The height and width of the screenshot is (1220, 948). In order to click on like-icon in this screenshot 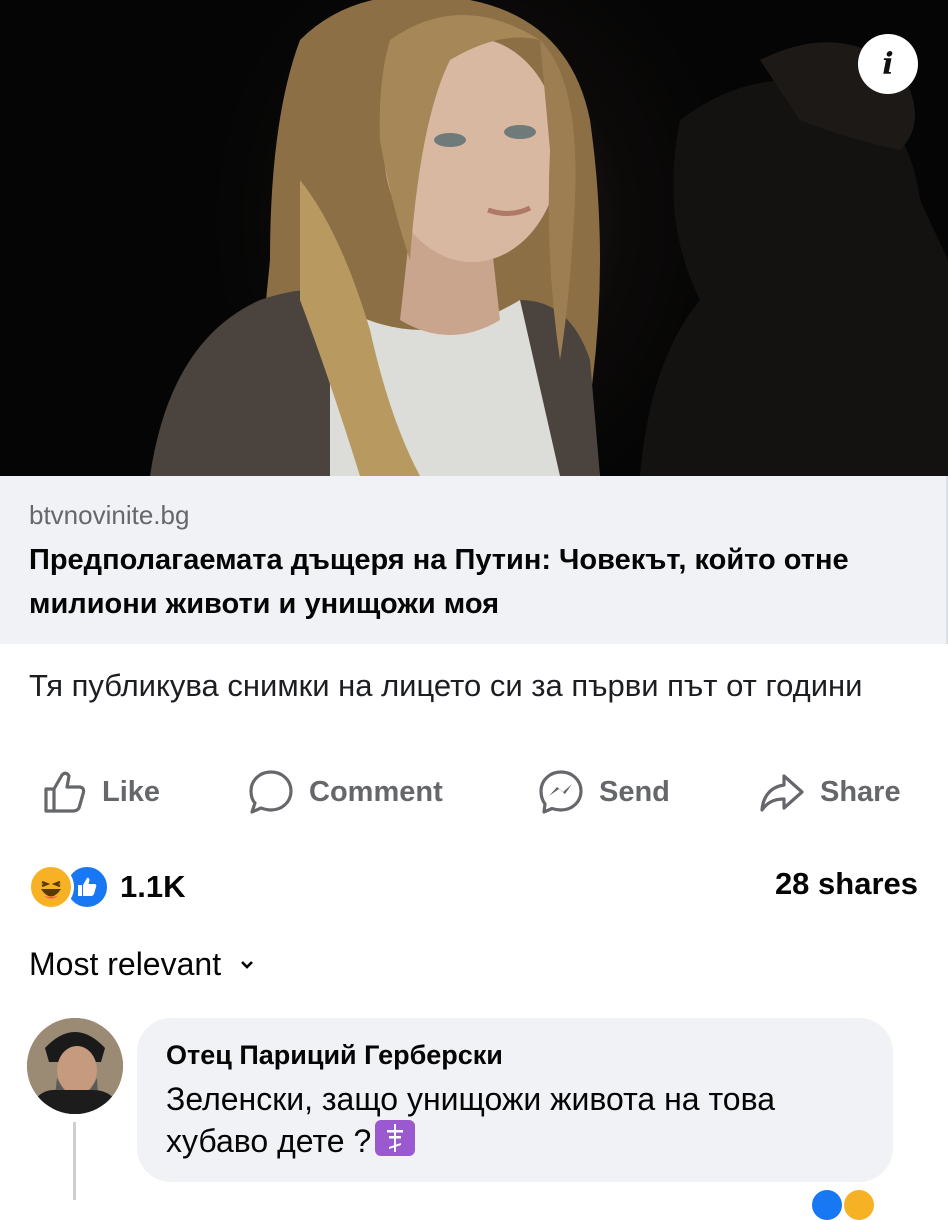, I will do `click(827, 1205)`.